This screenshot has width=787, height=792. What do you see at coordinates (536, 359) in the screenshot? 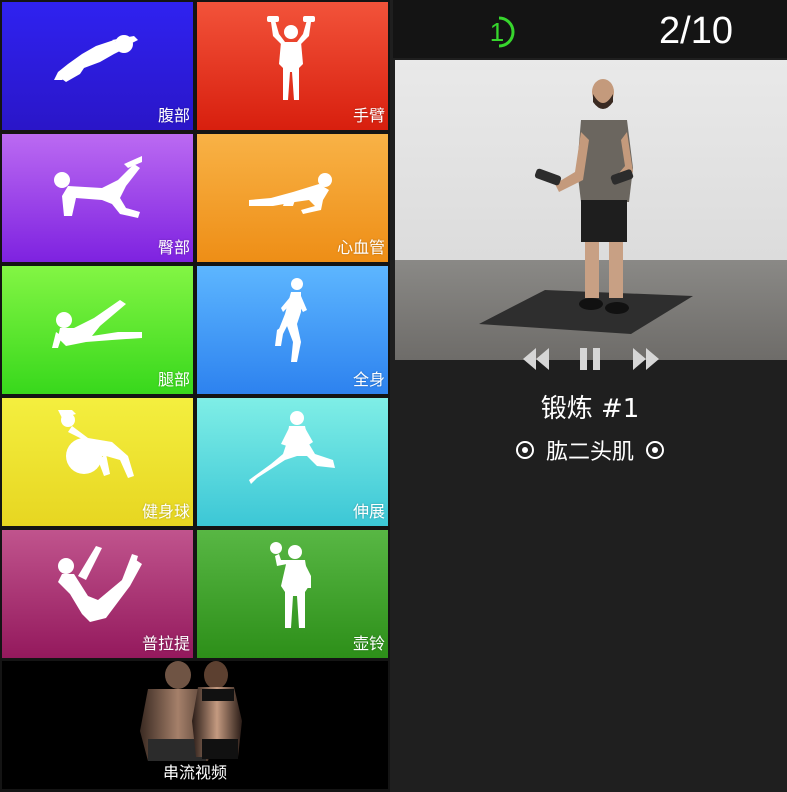
I see `rewind-button` at bounding box center [536, 359].